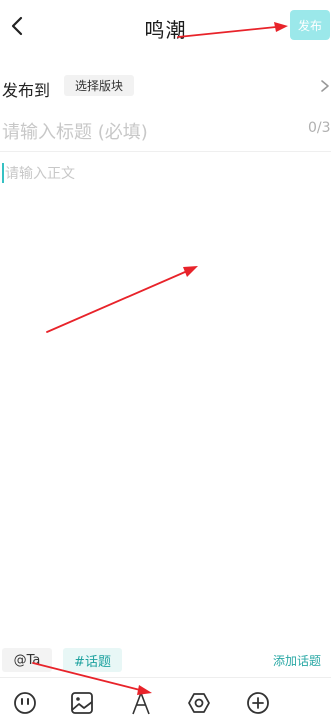 The height and width of the screenshot is (718, 331). Describe the element at coordinates (25, 703) in the screenshot. I see `emoji-icon` at that location.